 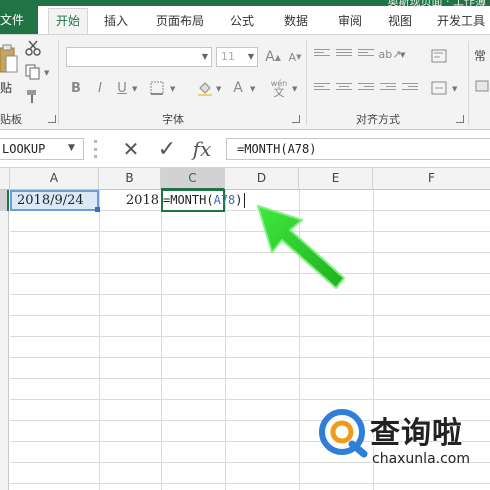 What do you see at coordinates (301, 247) in the screenshot?
I see `annotation-arrow-icon` at bounding box center [301, 247].